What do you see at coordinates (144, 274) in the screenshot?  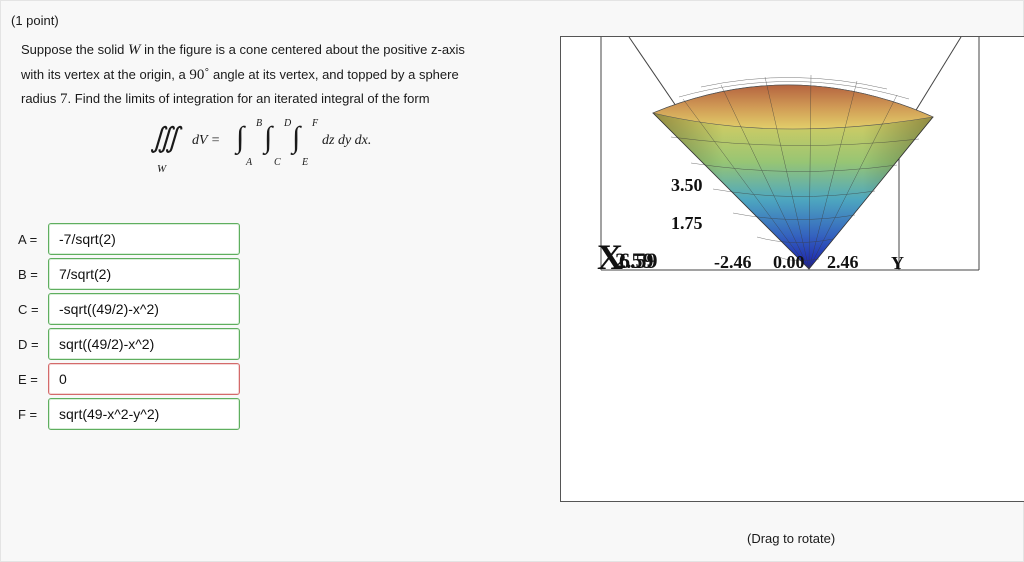 I see `answer-input-b` at bounding box center [144, 274].